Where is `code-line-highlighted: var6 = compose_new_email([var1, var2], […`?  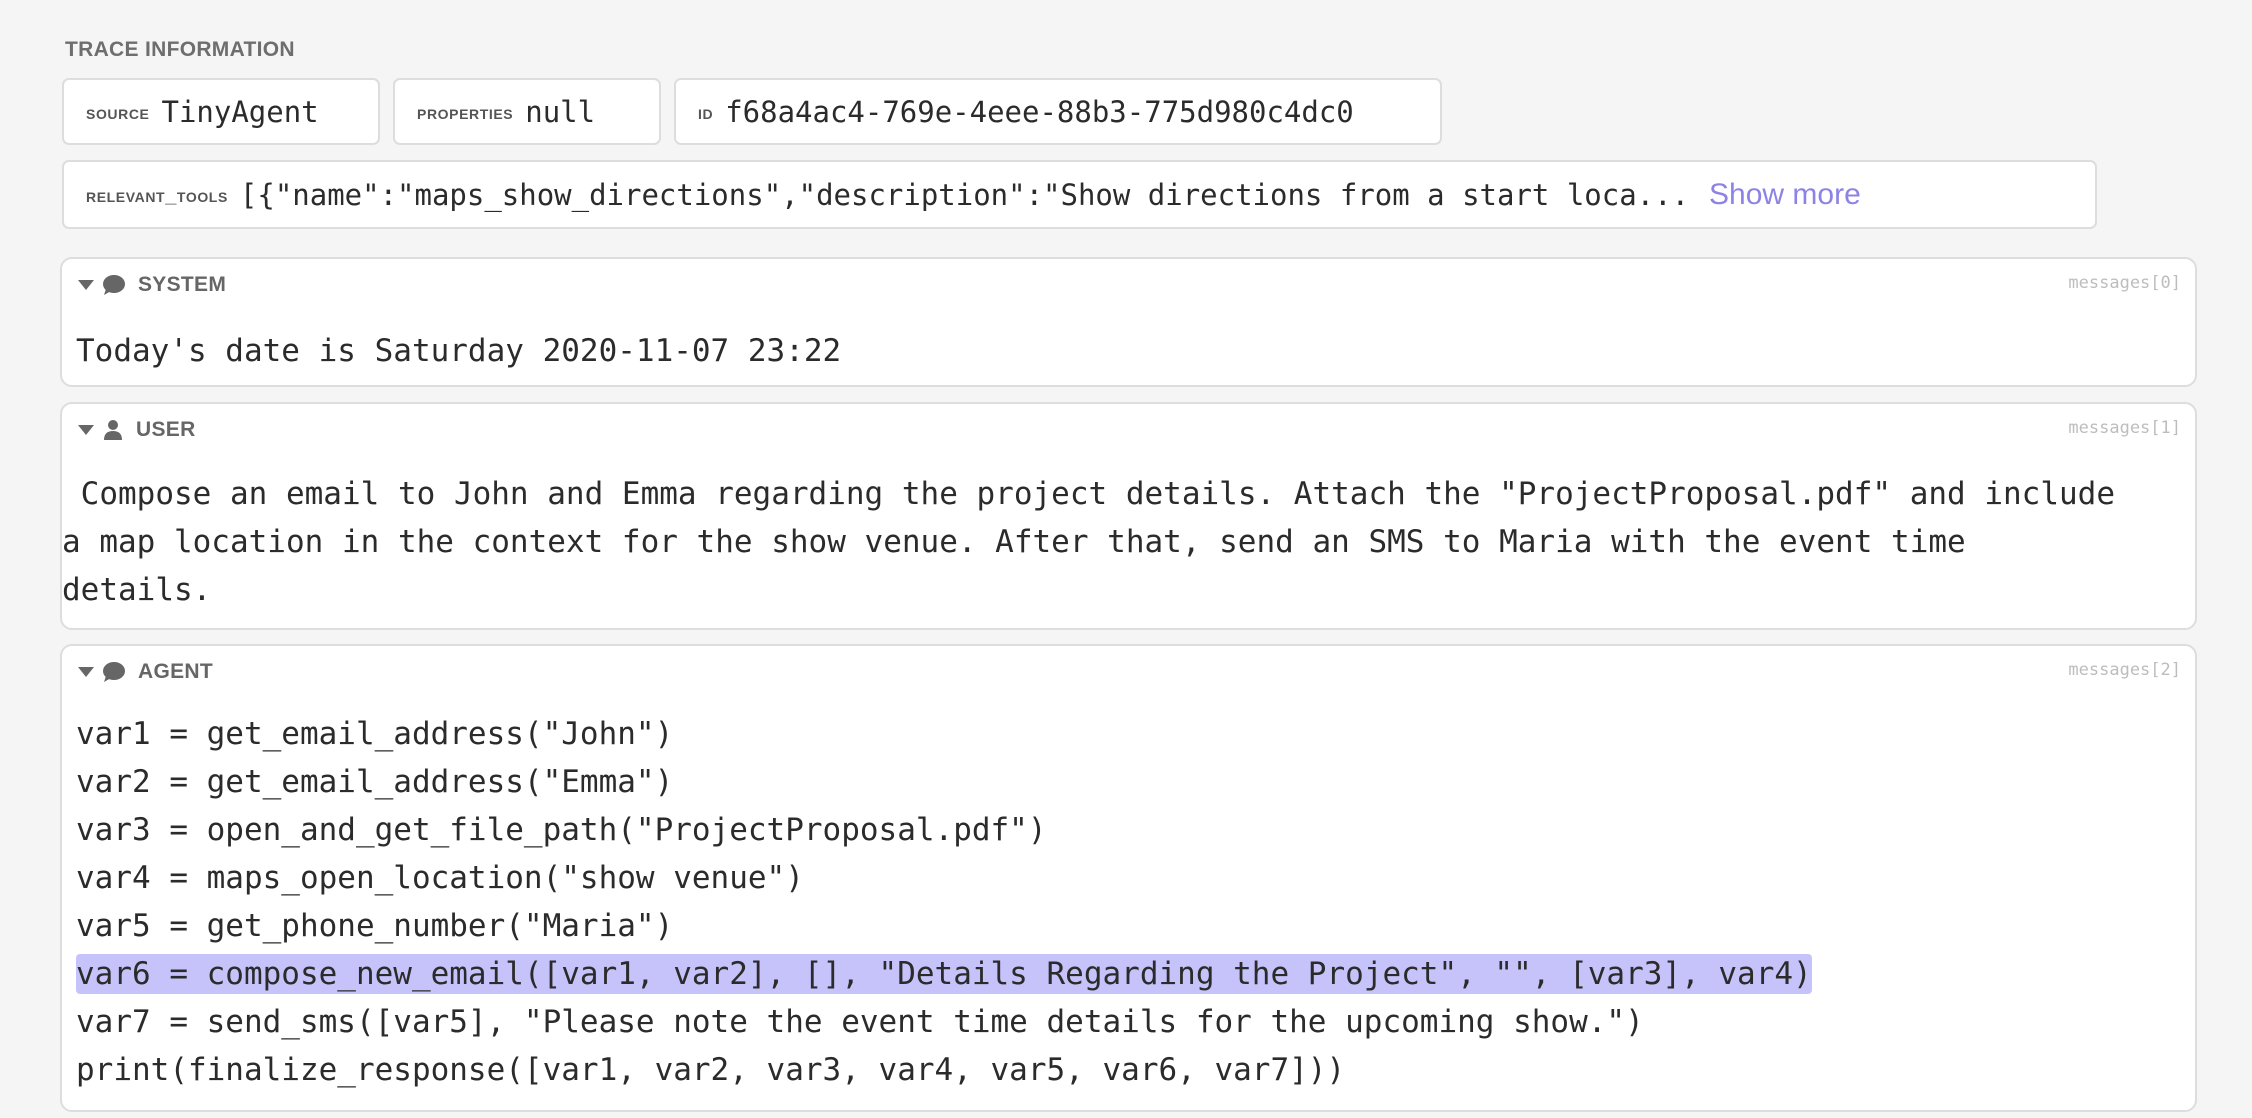
code-line-highlighted: var6 = compose_new_email([var1, var2], [… is located at coordinates (944, 974).